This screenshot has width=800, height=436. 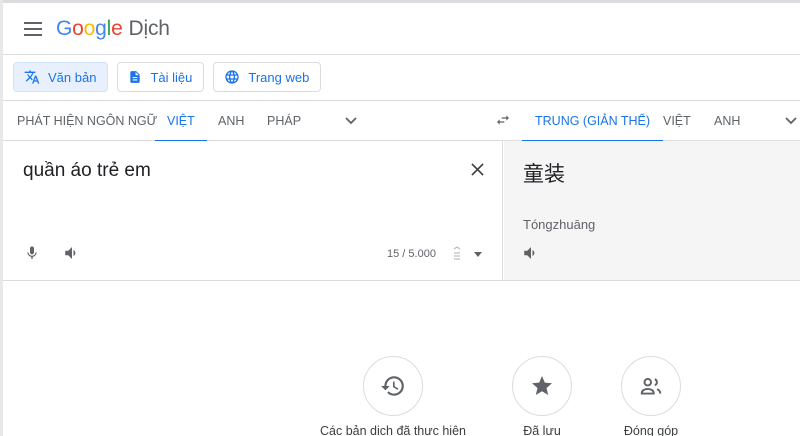 What do you see at coordinates (72, 77) in the screenshot?
I see `text-mode-label: Văn bản` at bounding box center [72, 77].